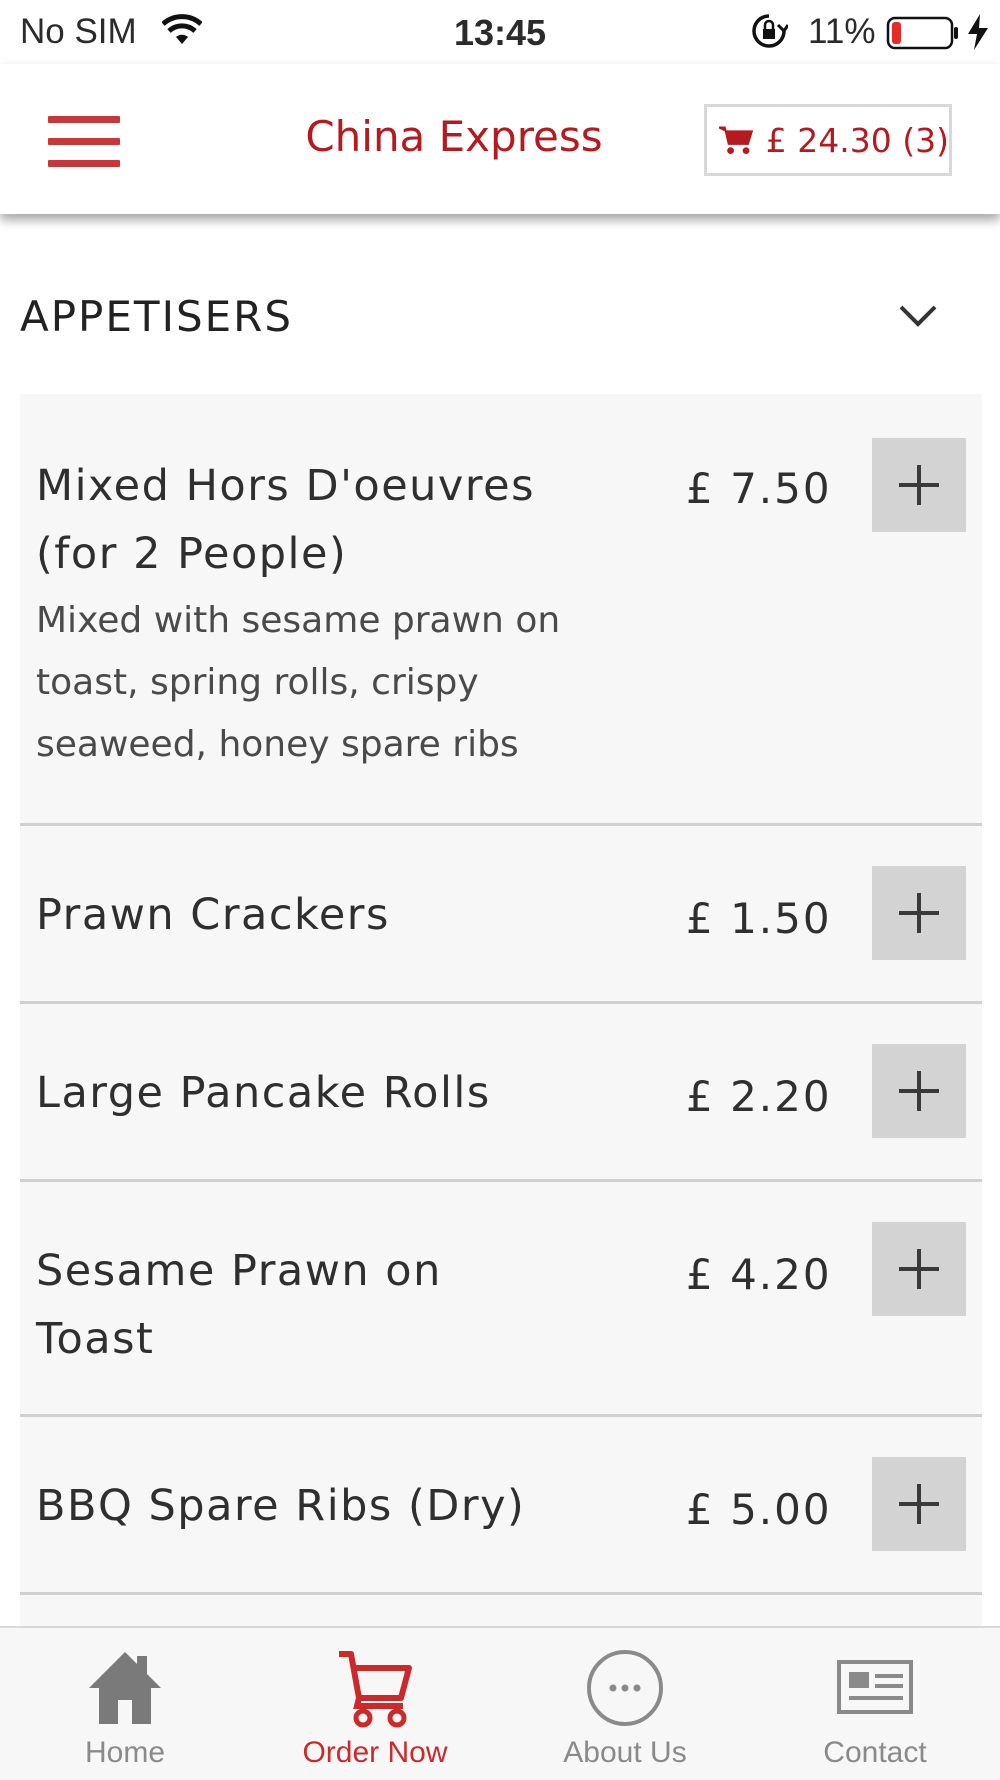 The width and height of the screenshot is (1000, 1780). I want to click on tab-label: About Us, so click(625, 1752).